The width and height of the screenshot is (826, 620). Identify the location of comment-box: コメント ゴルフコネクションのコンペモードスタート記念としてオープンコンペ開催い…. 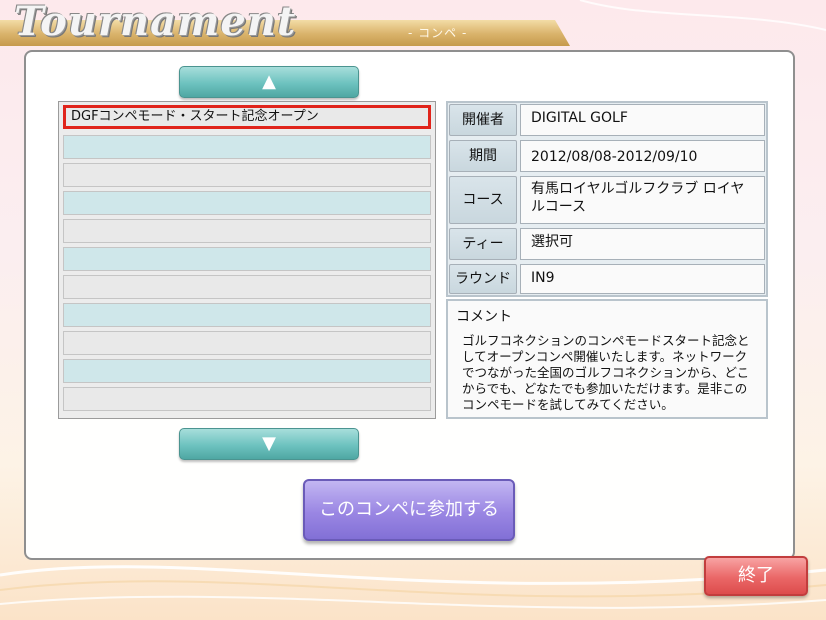
(607, 359).